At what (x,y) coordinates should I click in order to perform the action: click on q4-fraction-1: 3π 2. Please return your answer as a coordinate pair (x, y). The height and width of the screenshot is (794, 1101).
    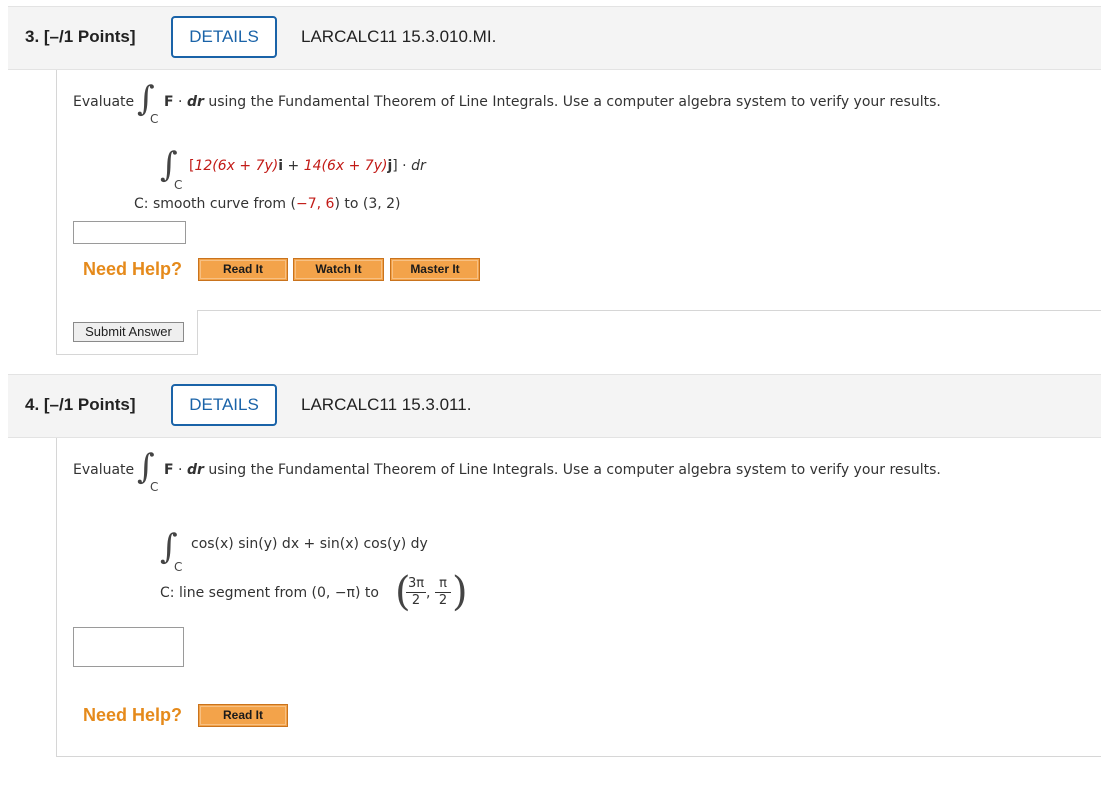
    Looking at the image, I should click on (416, 592).